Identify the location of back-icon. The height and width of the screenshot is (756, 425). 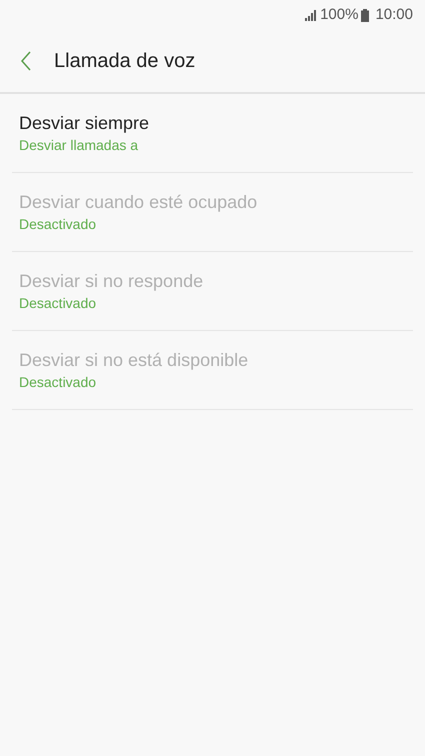
(26, 61).